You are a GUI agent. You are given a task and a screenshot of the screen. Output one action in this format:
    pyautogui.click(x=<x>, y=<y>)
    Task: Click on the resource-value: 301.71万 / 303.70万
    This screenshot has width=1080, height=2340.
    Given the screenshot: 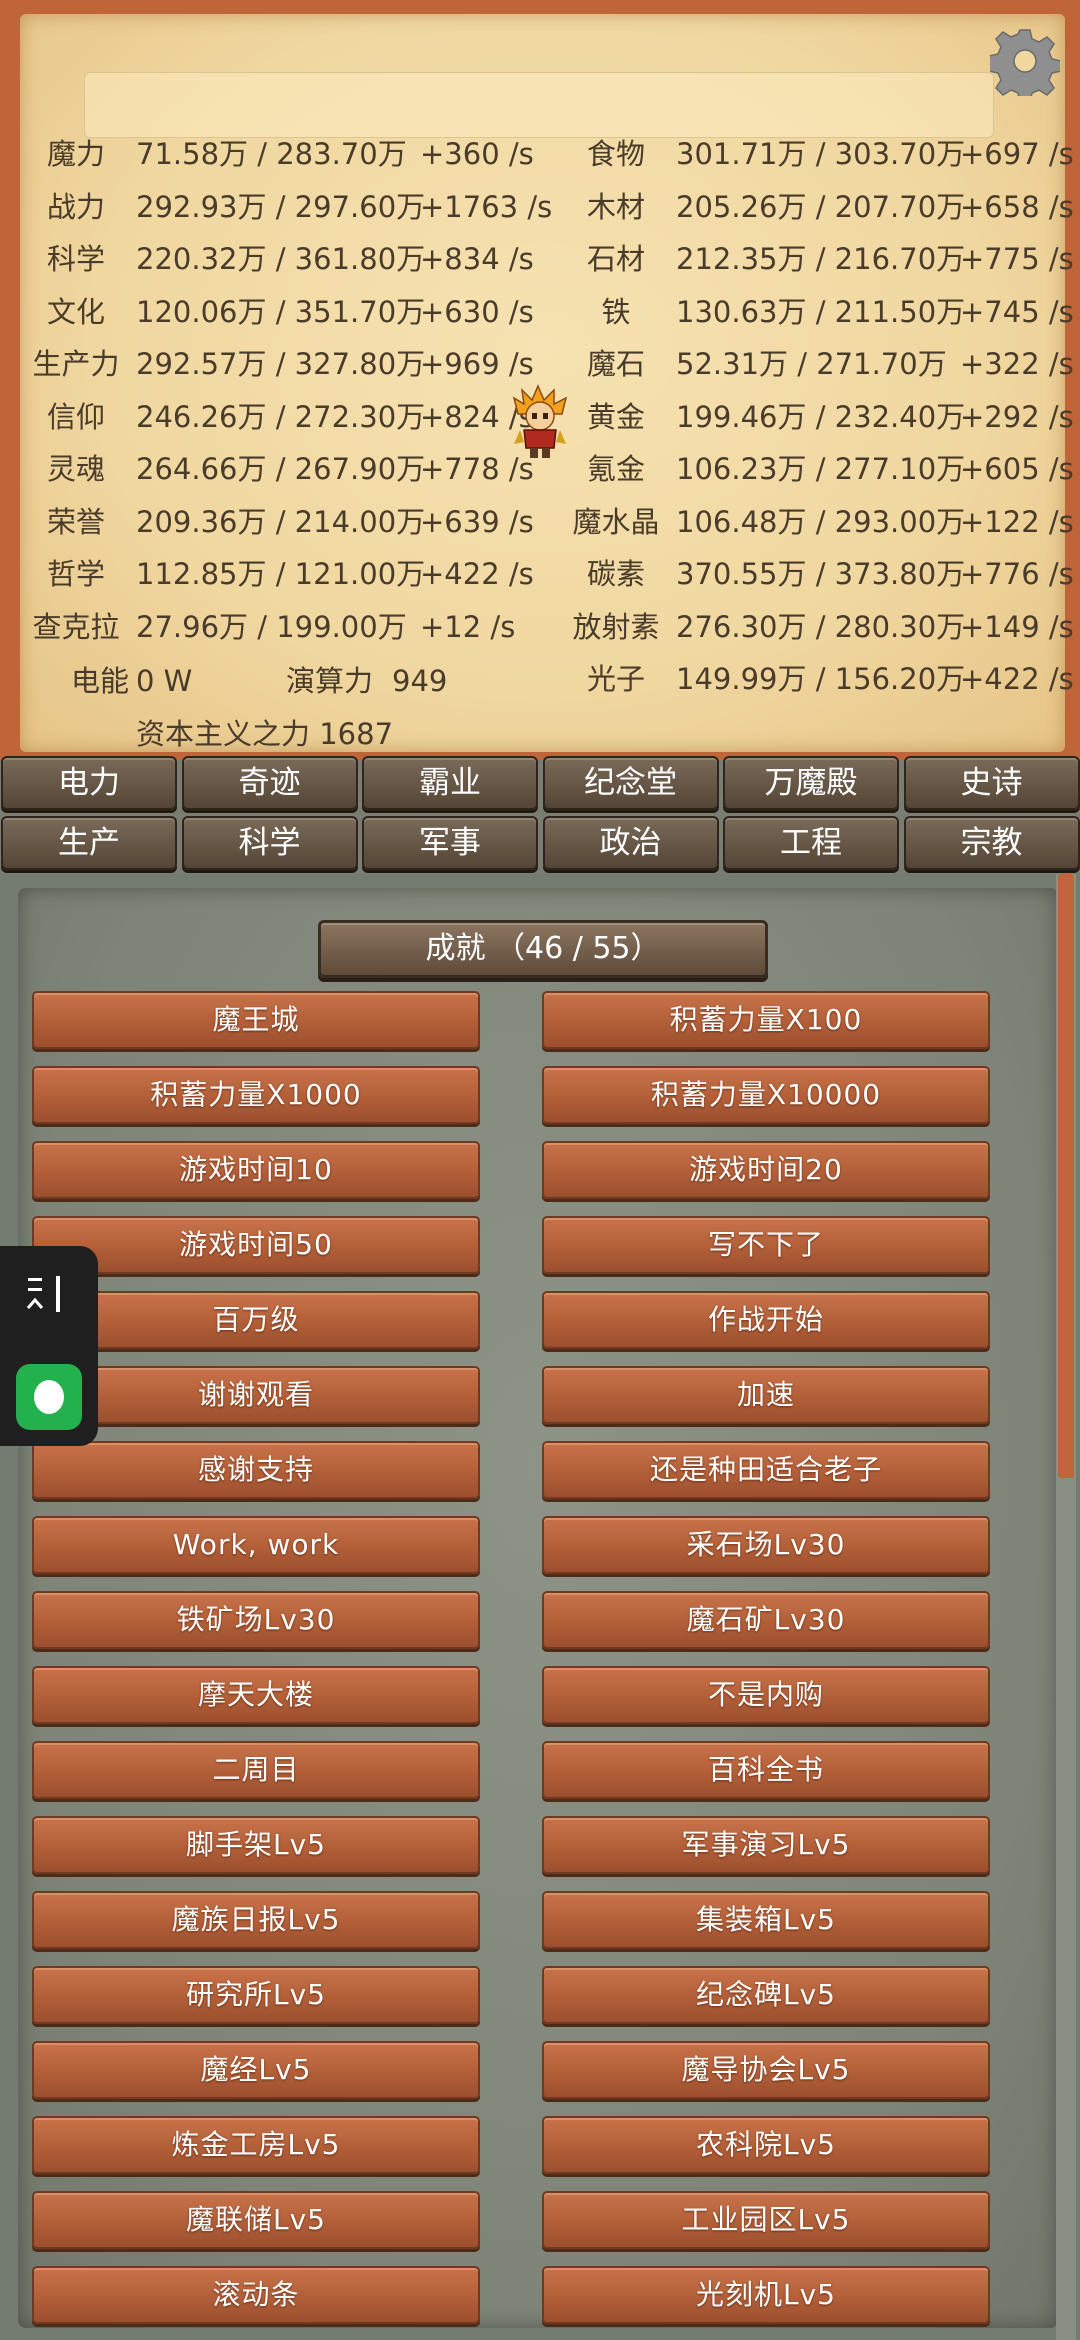 What is the action you would take?
    pyautogui.click(x=821, y=154)
    